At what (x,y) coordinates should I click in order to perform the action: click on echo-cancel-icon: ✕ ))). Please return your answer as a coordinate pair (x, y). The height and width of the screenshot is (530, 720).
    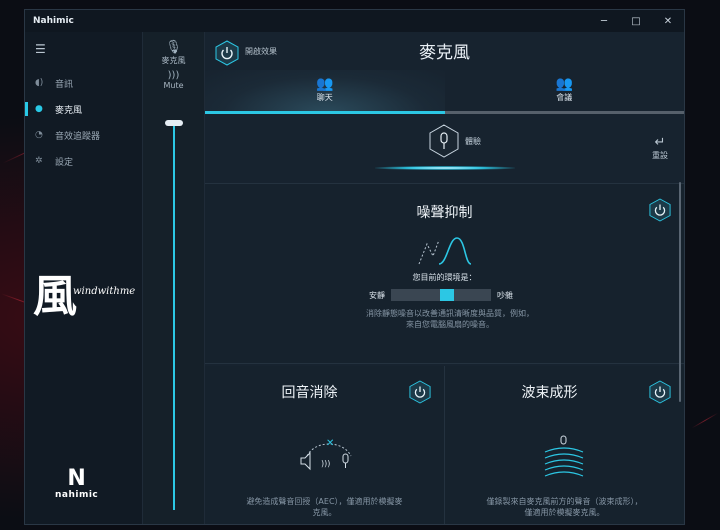
    Looking at the image, I should click on (326, 454).